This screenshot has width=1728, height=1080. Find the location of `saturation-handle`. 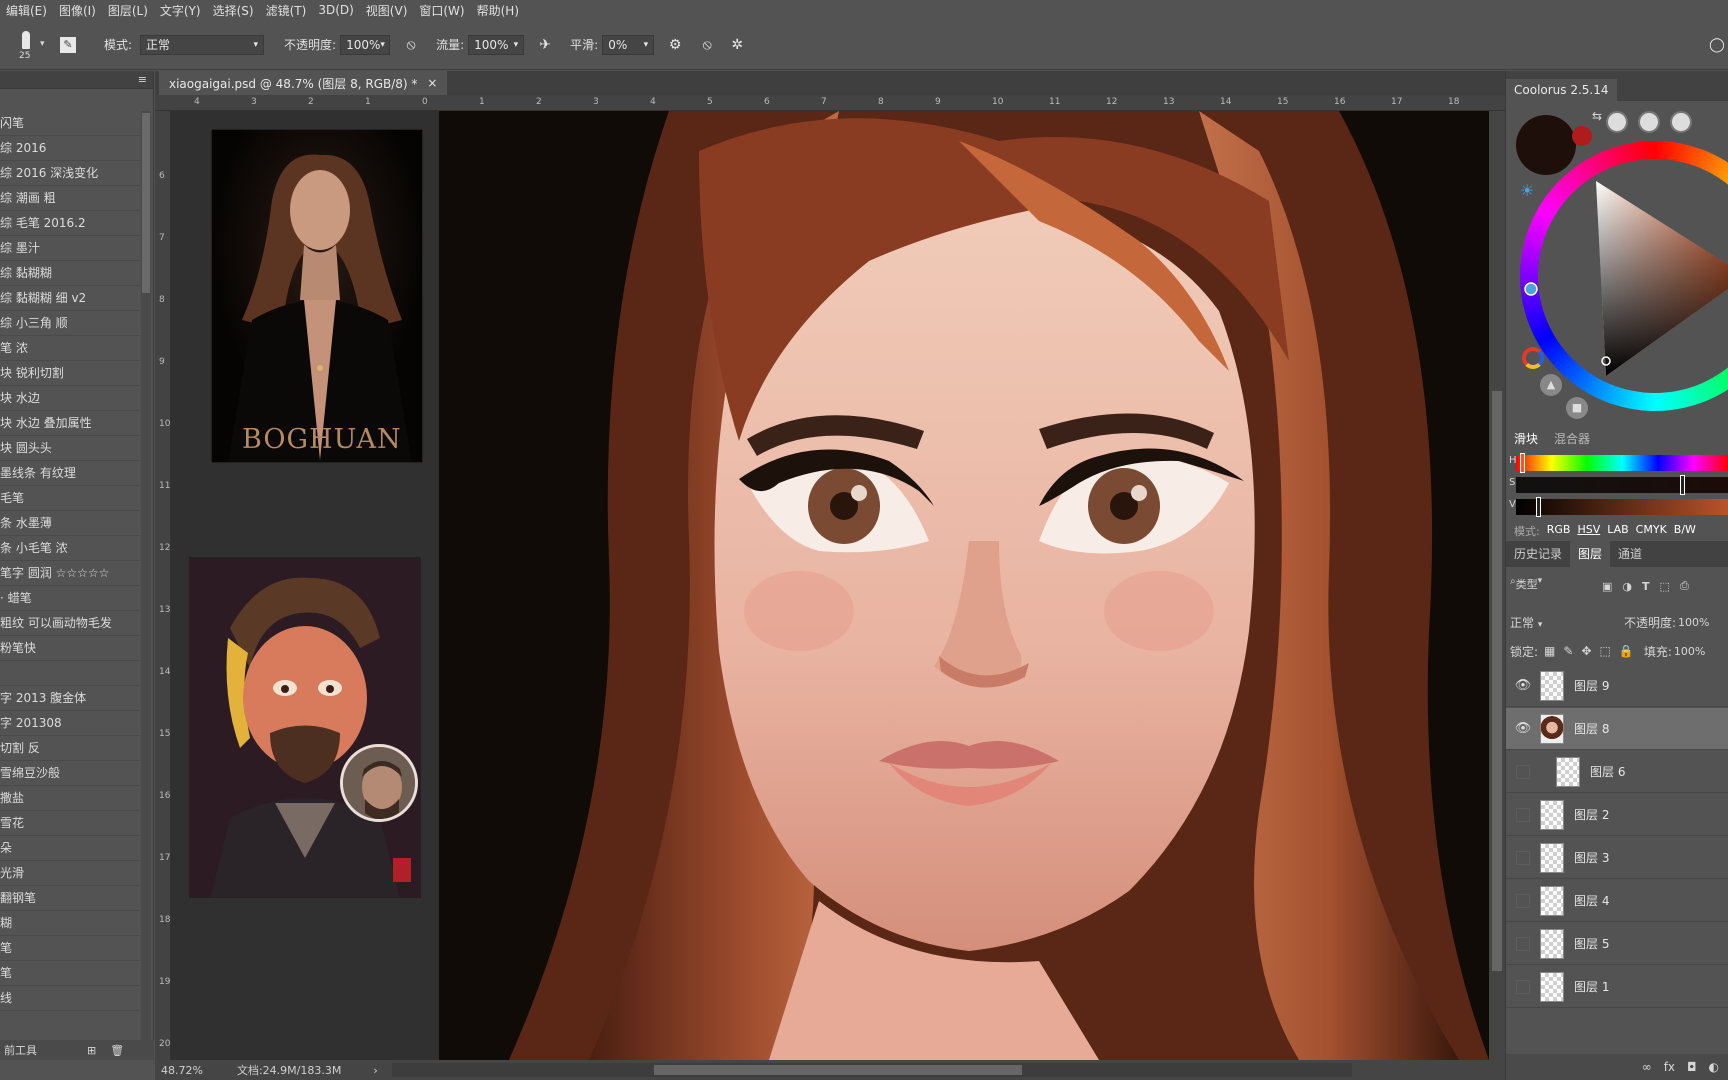

saturation-handle is located at coordinates (1682, 485).